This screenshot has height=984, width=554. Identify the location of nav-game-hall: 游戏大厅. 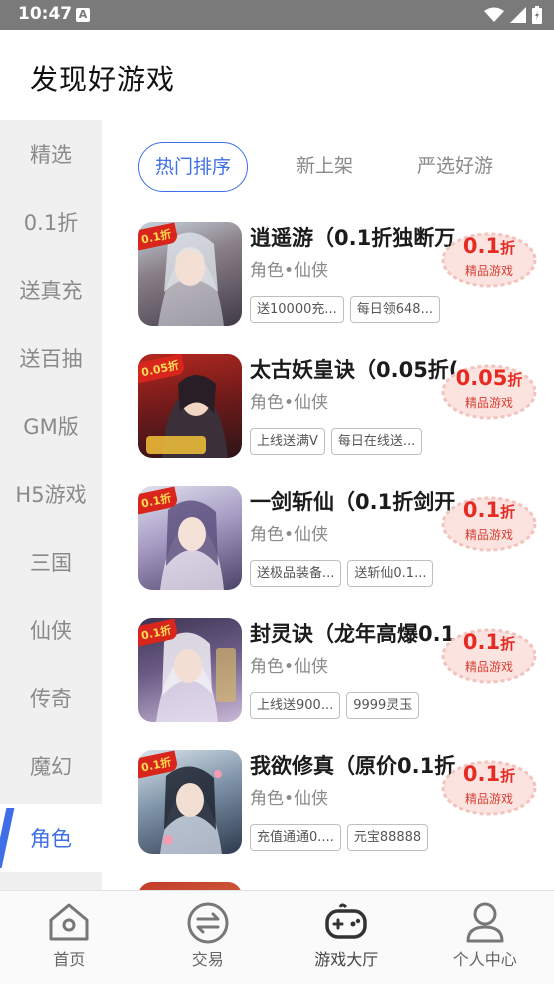
(346, 937).